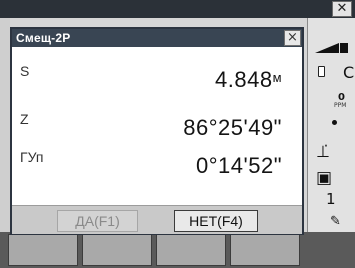 Image resolution: width=355 pixels, height=268 pixels. I want to click on row-value: 86°25'49", so click(232, 127).